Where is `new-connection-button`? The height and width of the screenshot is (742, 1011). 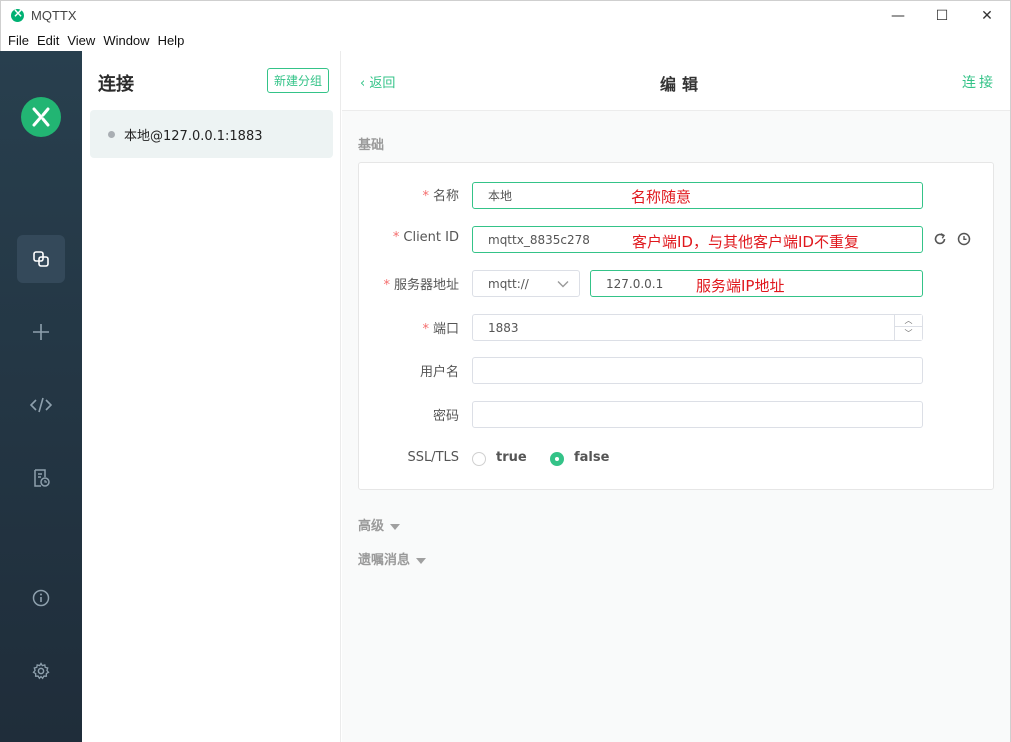
new-connection-button is located at coordinates (41, 332).